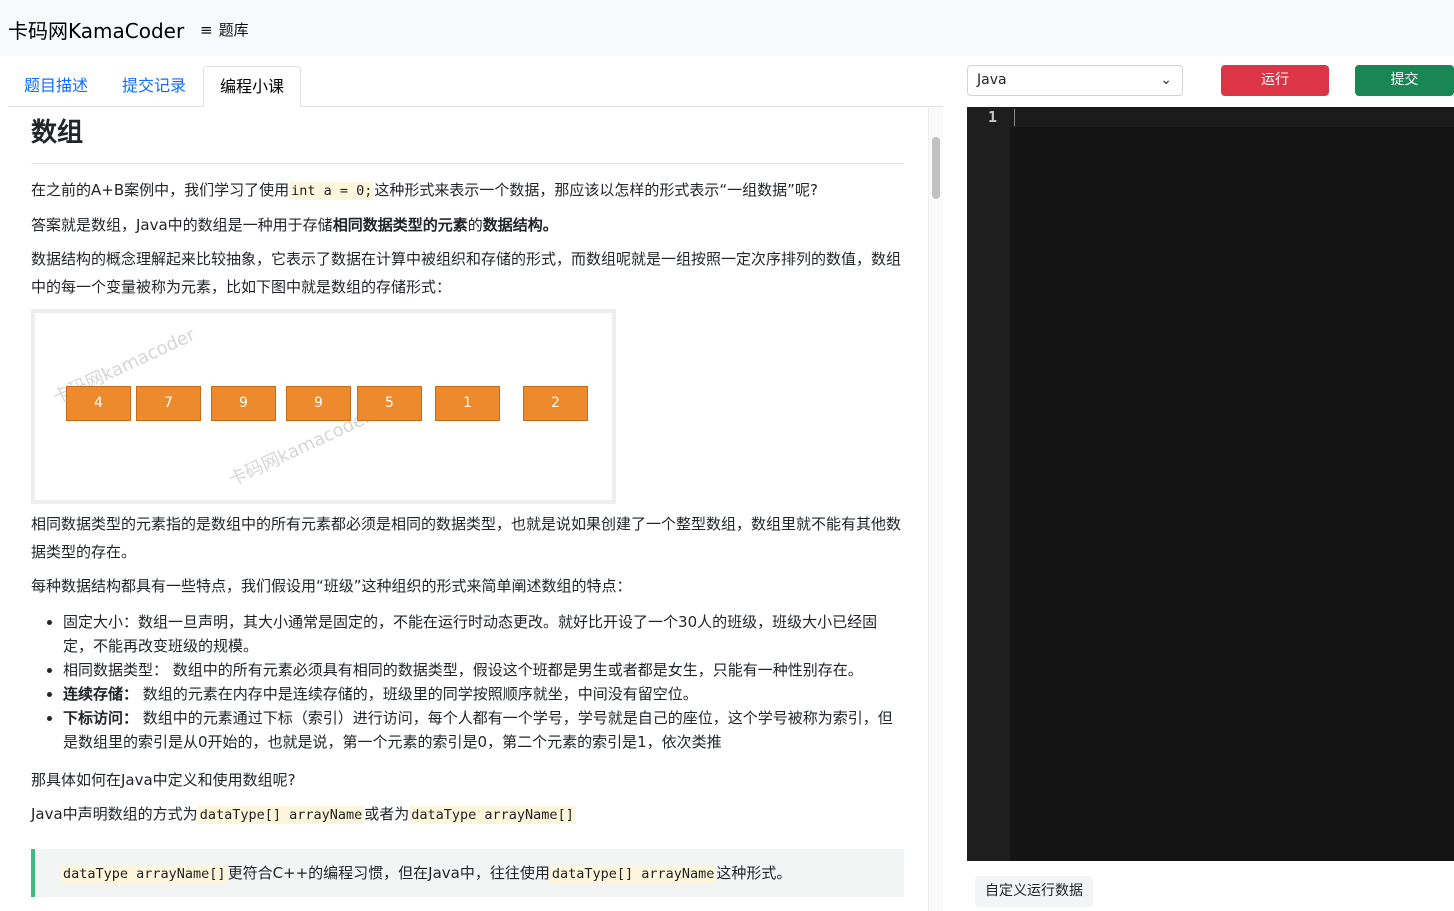 The height and width of the screenshot is (911, 1454). Describe the element at coordinates (168, 403) in the screenshot. I see `array-cell: 7` at that location.